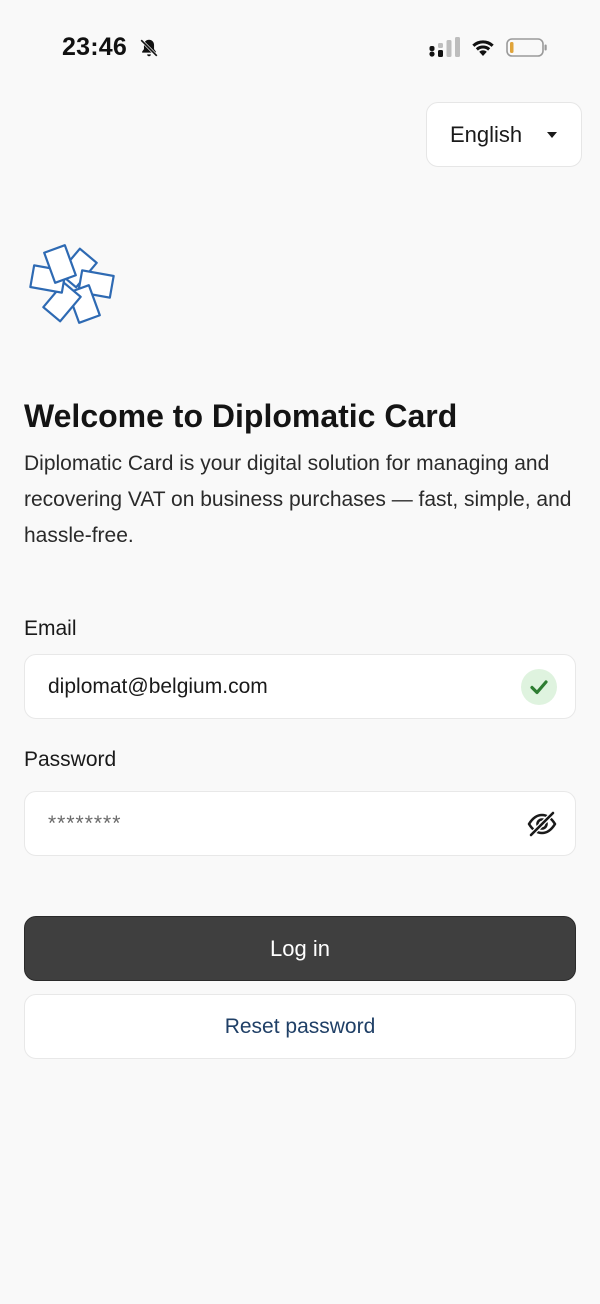 Image resolution: width=600 pixels, height=1304 pixels. Describe the element at coordinates (483, 48) in the screenshot. I see `wifi-icon` at that location.